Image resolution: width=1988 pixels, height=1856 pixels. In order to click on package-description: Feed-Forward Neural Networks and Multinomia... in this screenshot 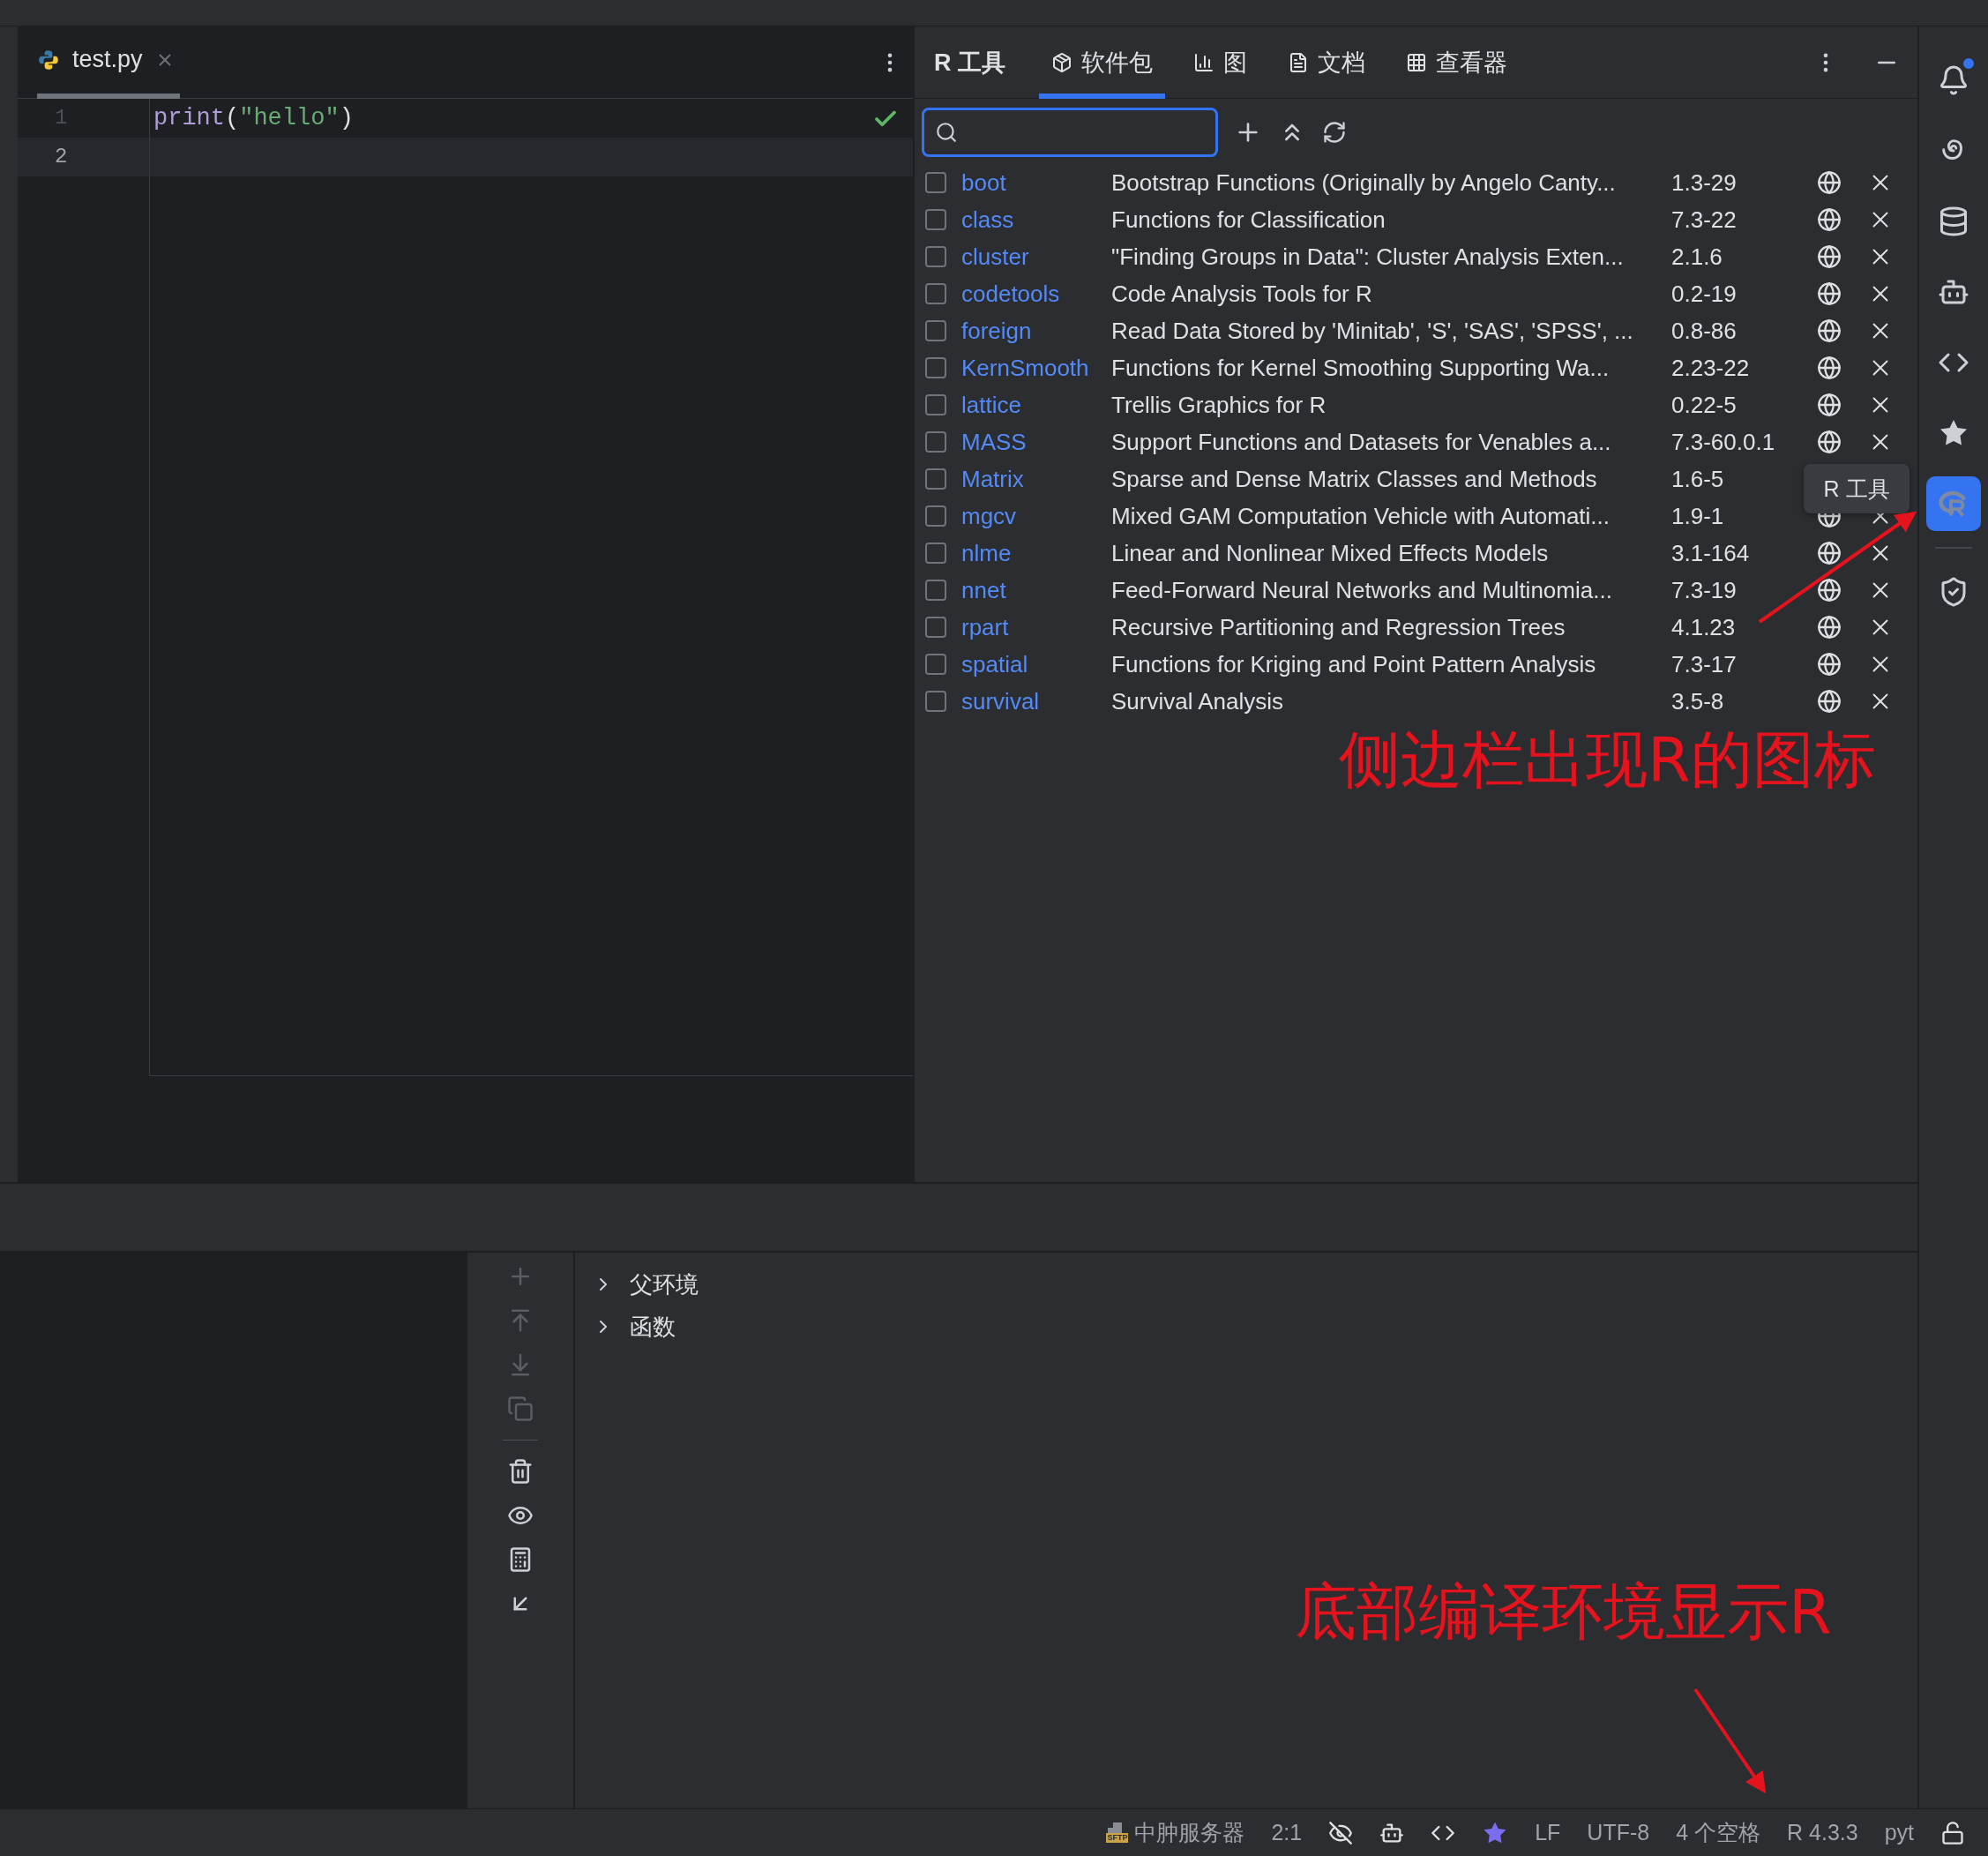, I will do `click(1362, 590)`.